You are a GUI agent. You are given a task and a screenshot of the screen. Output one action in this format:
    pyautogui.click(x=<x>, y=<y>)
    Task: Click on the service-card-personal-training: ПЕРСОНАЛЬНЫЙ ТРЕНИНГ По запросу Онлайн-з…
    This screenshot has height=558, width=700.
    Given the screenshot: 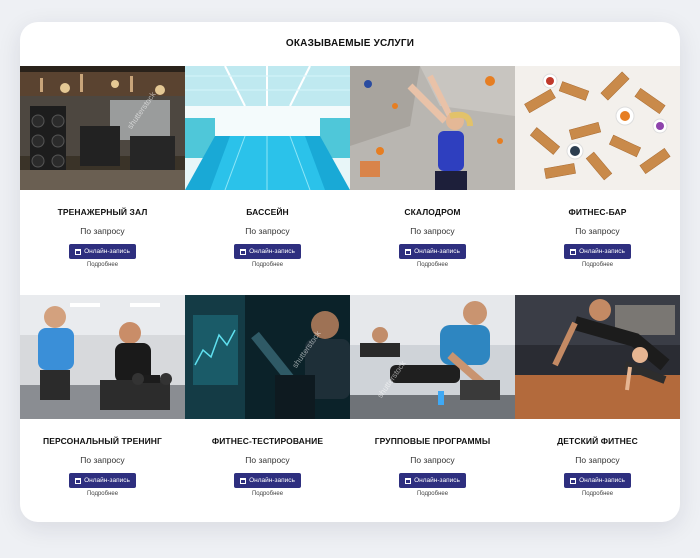 What is the action you would take?
    pyautogui.click(x=102, y=396)
    